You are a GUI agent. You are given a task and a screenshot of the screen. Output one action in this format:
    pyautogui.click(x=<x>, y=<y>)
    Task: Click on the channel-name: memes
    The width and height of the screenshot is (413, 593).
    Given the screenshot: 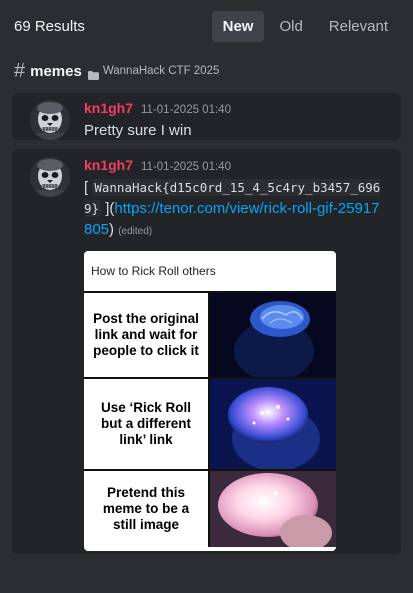 What is the action you would take?
    pyautogui.click(x=56, y=71)
    